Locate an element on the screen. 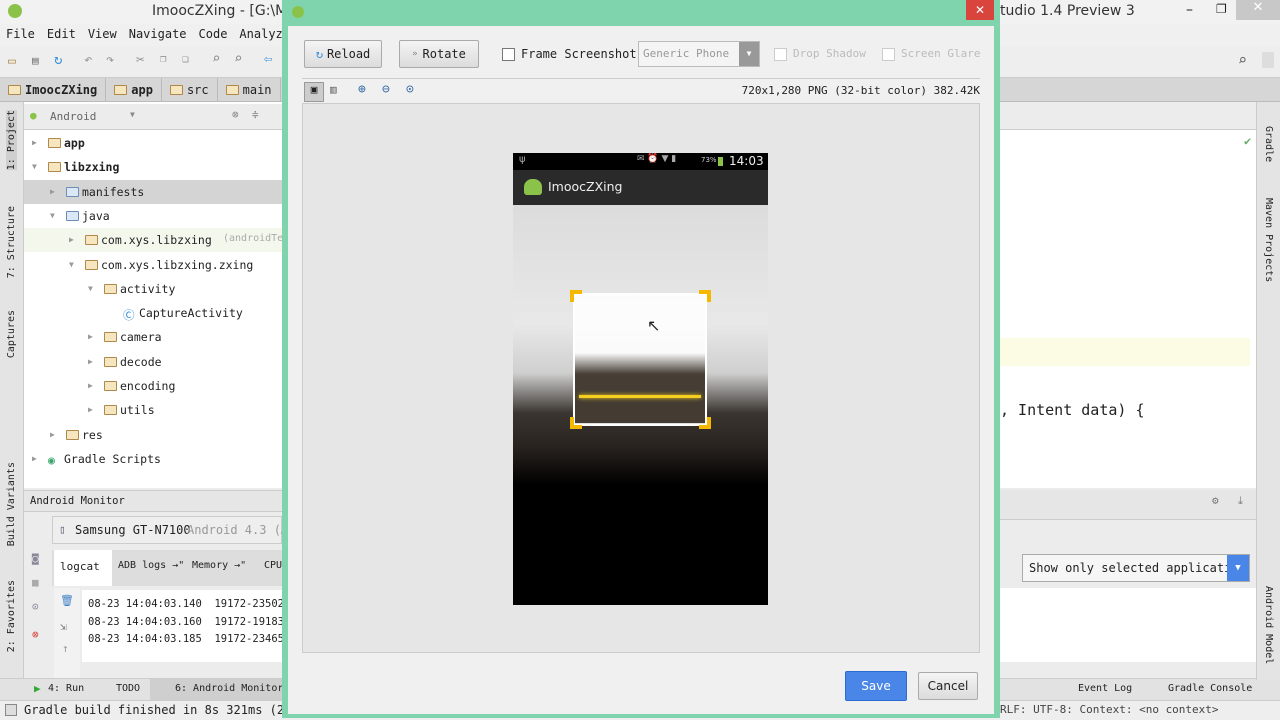 This screenshot has height=720, width=1280. save-button: Save is located at coordinates (876, 686).